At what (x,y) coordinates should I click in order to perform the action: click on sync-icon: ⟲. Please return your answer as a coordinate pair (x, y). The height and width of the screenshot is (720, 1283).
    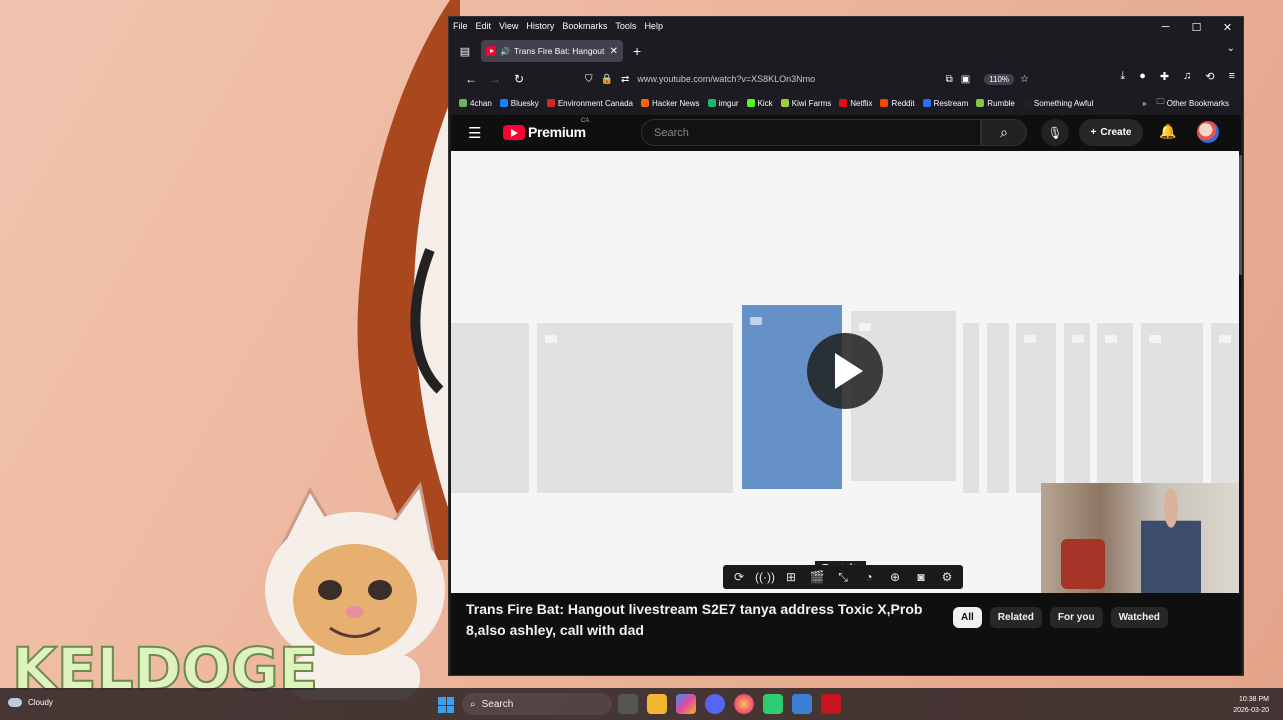
    Looking at the image, I should click on (1209, 76).